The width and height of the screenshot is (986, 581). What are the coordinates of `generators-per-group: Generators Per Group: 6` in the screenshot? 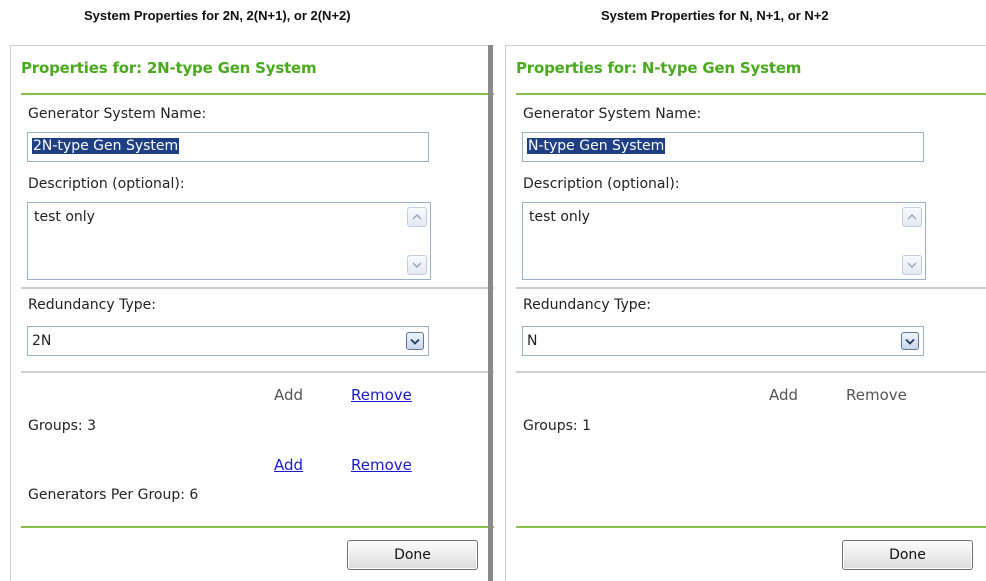 It's located at (113, 495).